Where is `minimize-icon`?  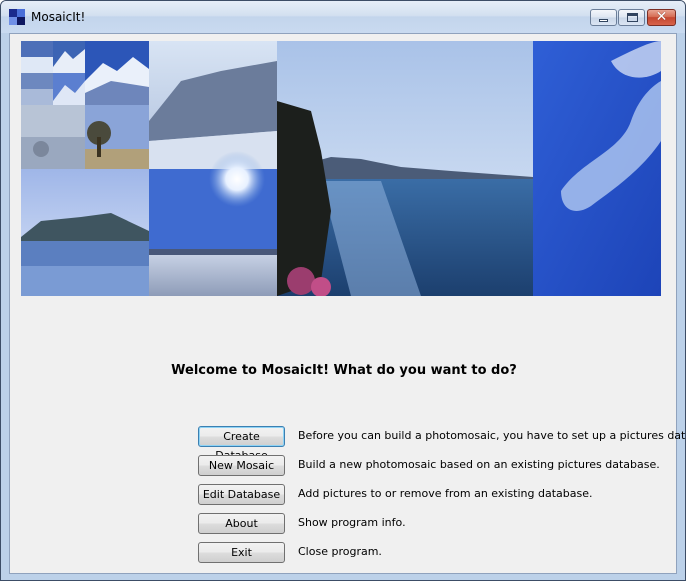
minimize-icon is located at coordinates (603, 20).